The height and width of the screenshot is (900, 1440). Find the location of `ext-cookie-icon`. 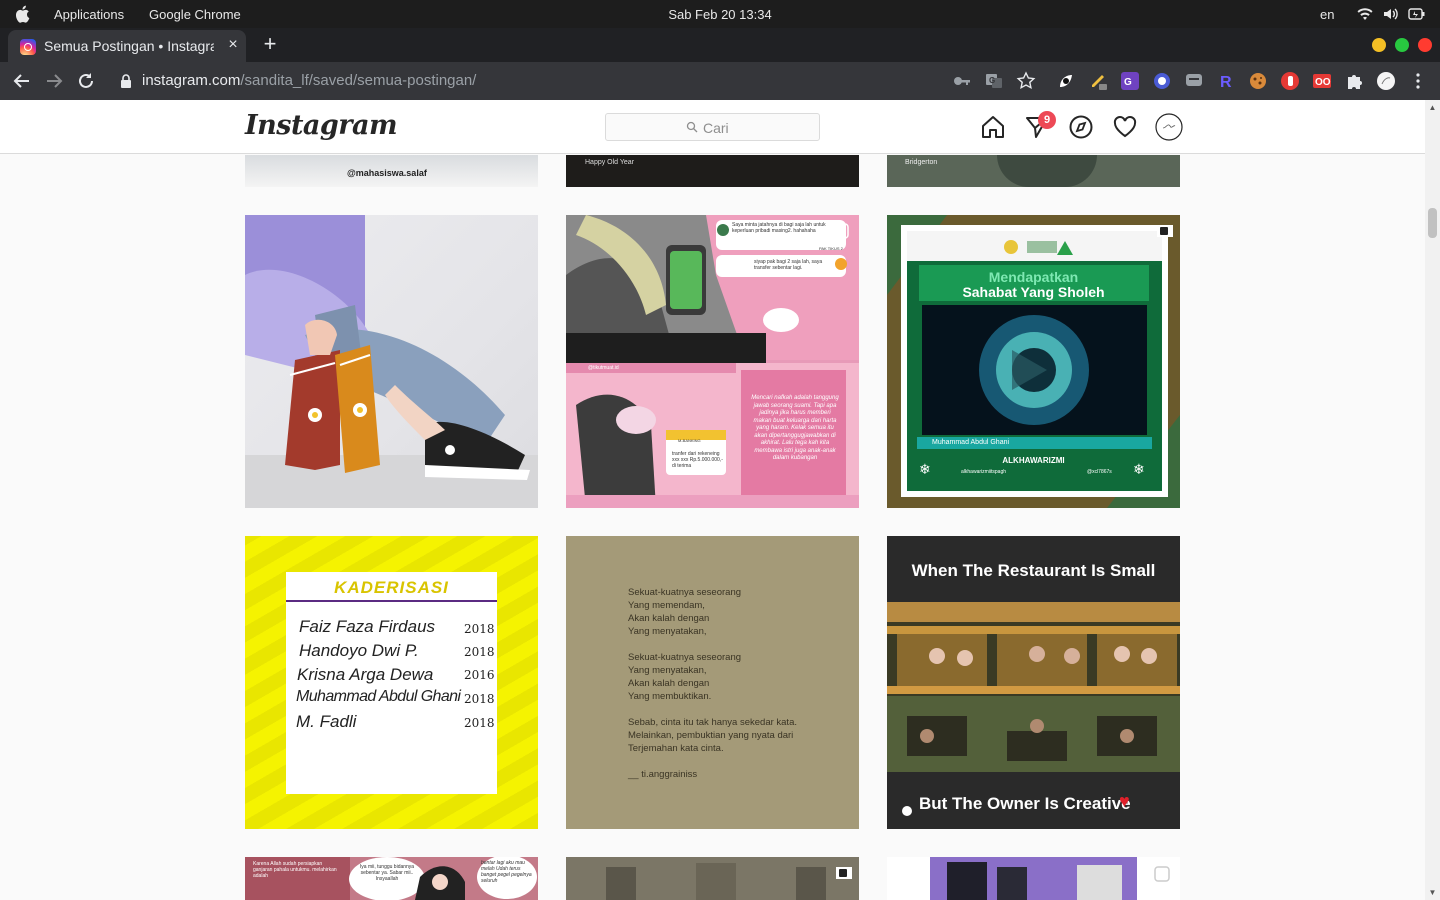

ext-cookie-icon is located at coordinates (1258, 81).